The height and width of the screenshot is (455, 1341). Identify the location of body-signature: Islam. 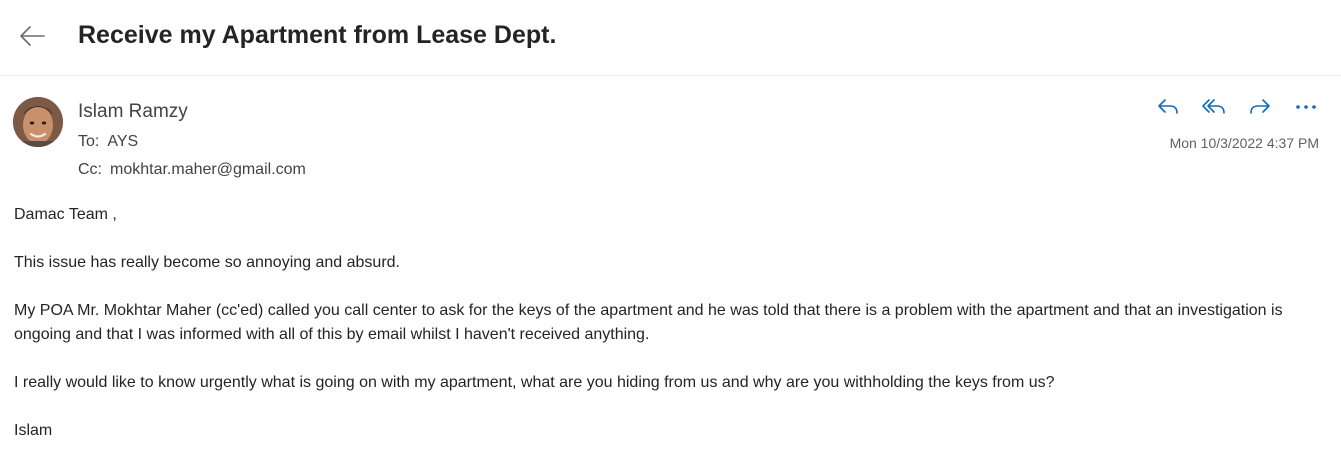
(33, 430).